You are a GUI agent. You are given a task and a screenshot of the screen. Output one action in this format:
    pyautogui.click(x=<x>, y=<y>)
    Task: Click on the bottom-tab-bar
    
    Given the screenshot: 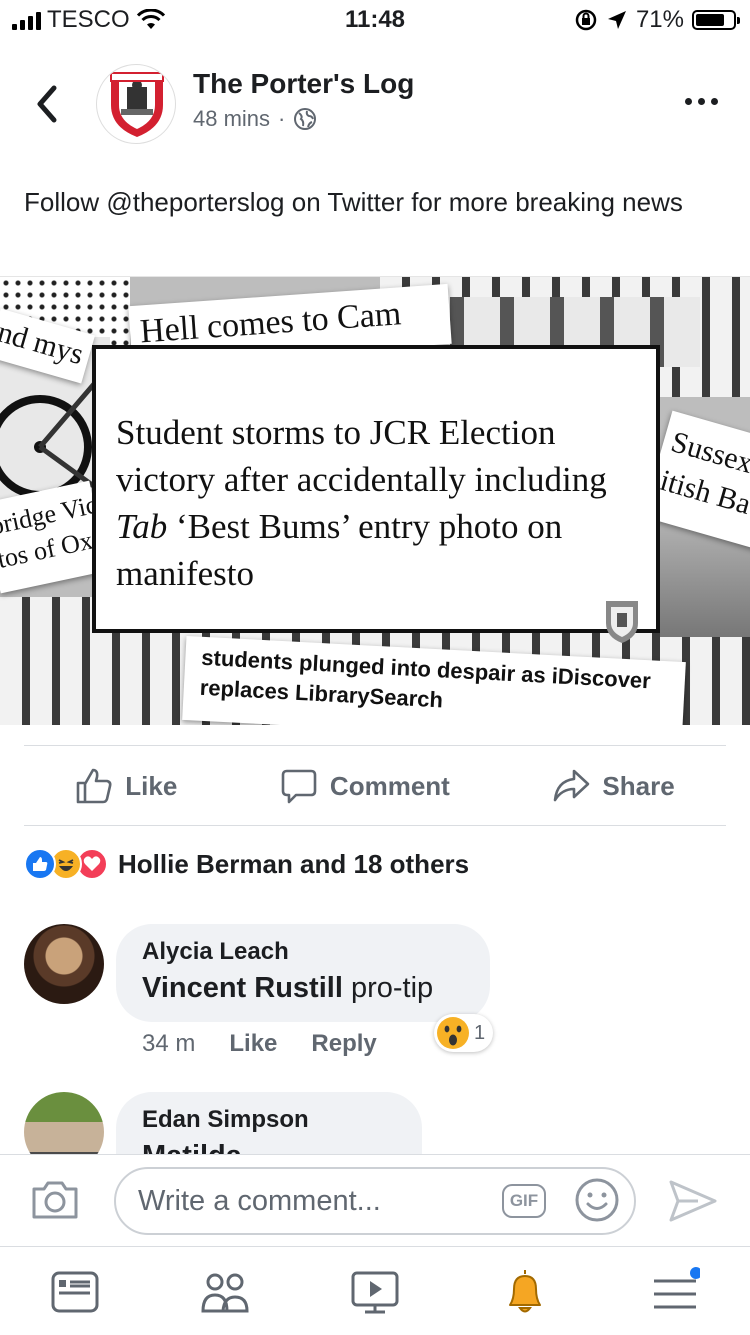 What is the action you would take?
    pyautogui.click(x=375, y=1290)
    